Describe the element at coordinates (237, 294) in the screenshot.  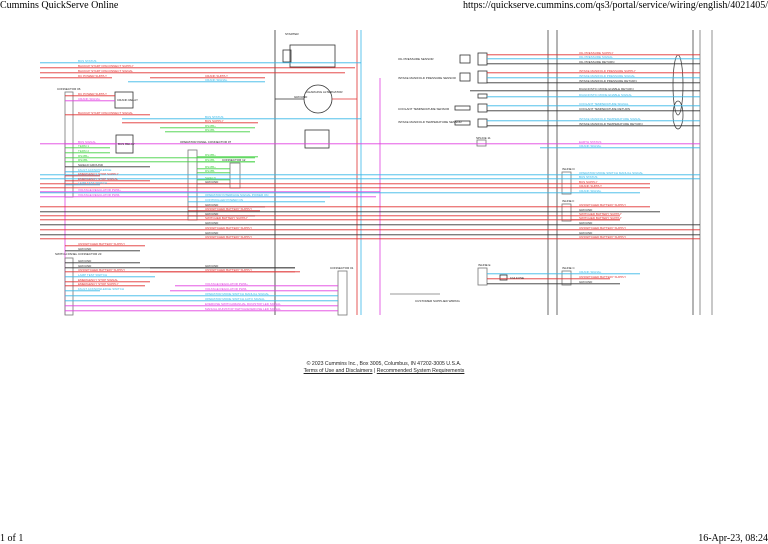
I see `wire-label: OPERATOR MODE SWITCH MANUAL SIGNAL` at that location.